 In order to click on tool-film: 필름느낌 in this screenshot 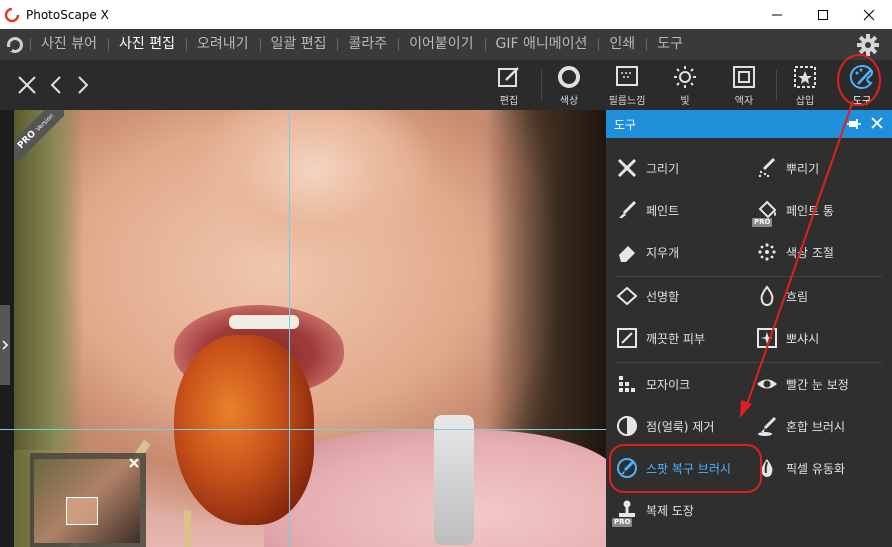, I will do `click(627, 86)`.